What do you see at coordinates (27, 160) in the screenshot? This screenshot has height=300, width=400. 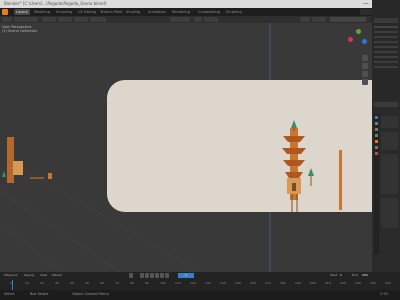 I see `background-objects` at bounding box center [27, 160].